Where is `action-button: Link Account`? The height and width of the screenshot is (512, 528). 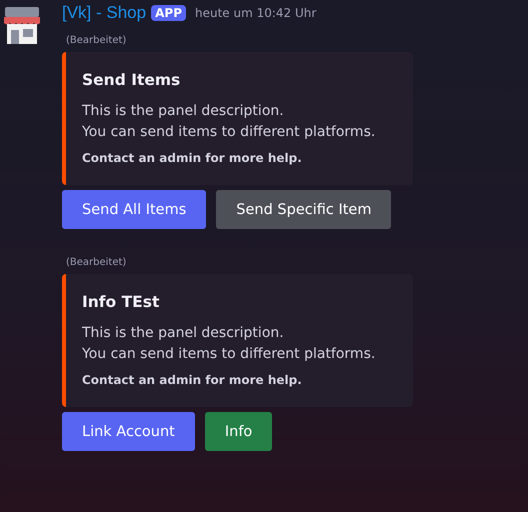
action-button: Link Account is located at coordinates (128, 431).